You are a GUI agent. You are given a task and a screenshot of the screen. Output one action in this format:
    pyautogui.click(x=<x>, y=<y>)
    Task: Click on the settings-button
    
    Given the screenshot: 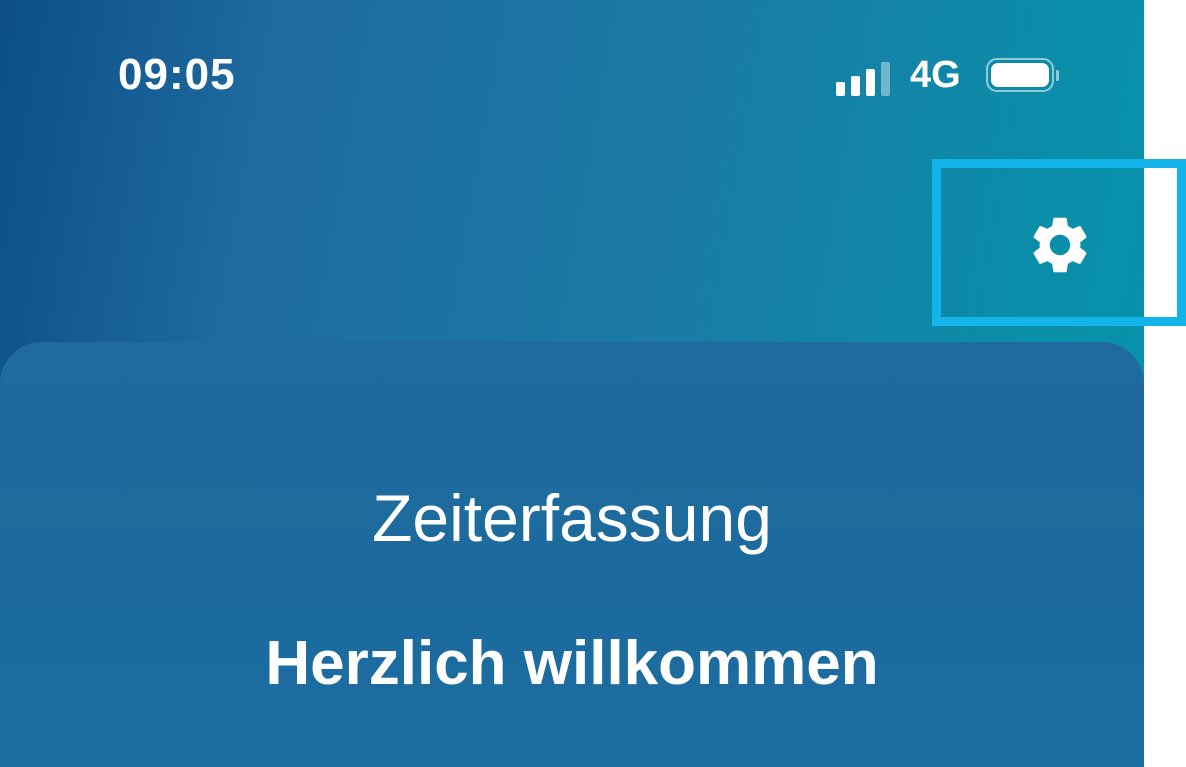 What is the action you would take?
    pyautogui.click(x=1060, y=245)
    